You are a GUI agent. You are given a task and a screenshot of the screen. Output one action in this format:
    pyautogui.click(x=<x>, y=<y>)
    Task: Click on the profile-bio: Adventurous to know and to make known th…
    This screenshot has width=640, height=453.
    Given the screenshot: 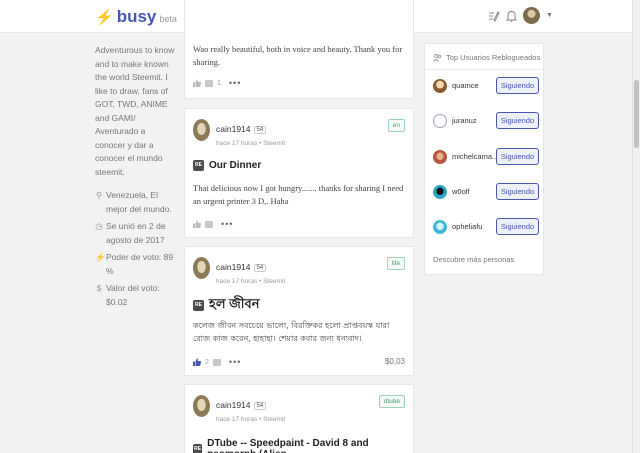 What is the action you would take?
    pyautogui.click(x=135, y=111)
    